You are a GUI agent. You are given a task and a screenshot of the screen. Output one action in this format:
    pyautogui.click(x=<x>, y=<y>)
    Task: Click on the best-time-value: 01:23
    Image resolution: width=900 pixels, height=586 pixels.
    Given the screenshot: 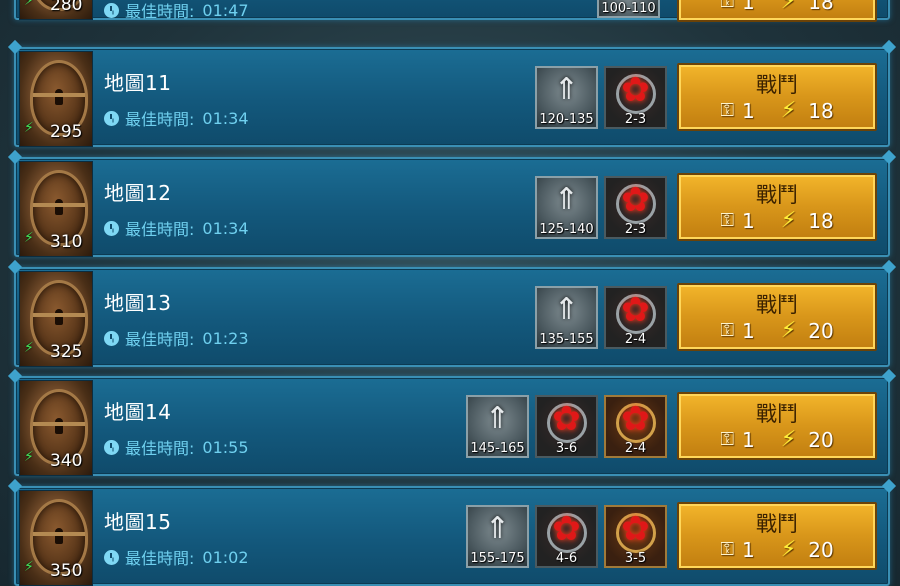 What is the action you would take?
    pyautogui.click(x=225, y=338)
    